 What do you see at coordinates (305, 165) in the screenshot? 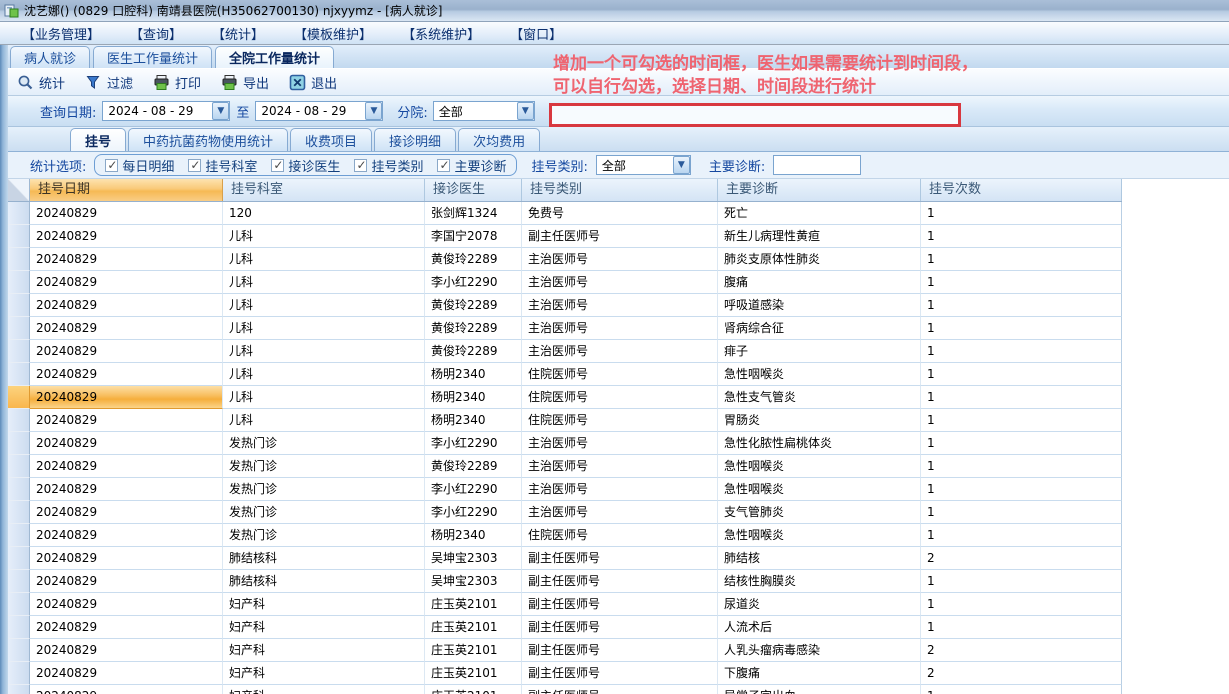
I see `option-checkbox-item: 接诊医生` at bounding box center [305, 165].